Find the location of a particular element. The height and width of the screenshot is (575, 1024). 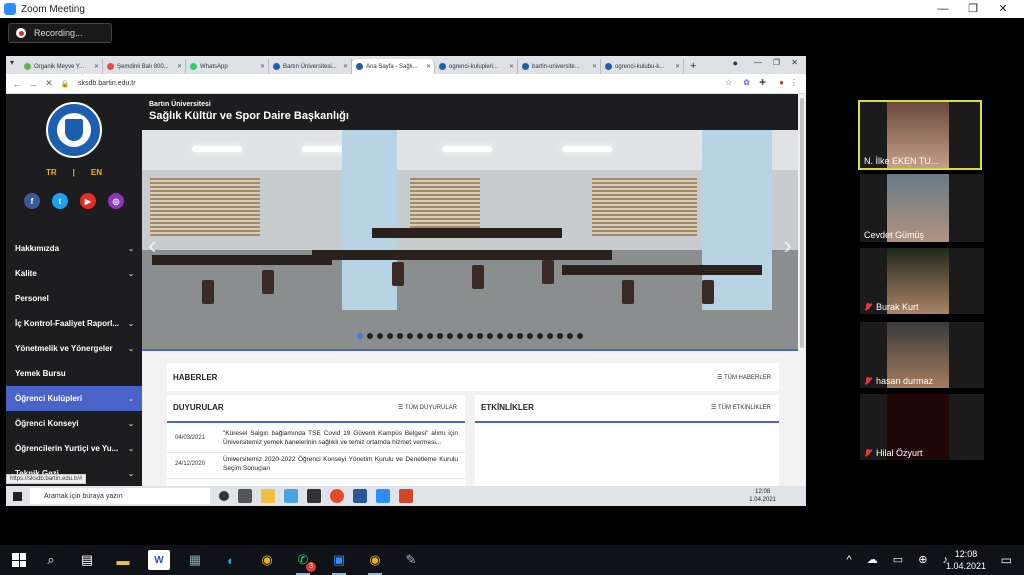

instagram-icon: ◎ is located at coordinates (116, 201).